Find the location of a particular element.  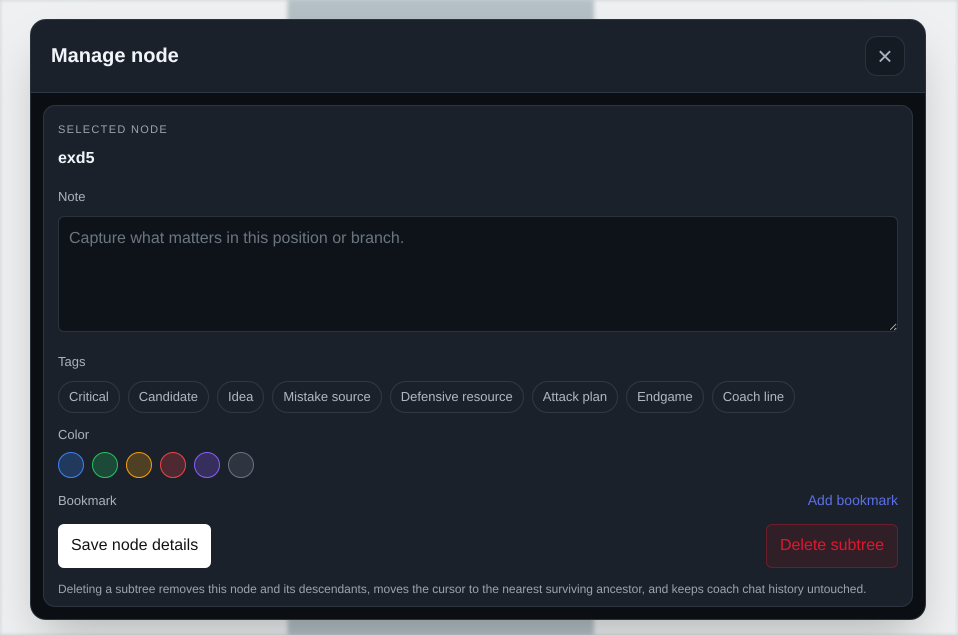

tag-chip: Mistake source is located at coordinates (327, 396).